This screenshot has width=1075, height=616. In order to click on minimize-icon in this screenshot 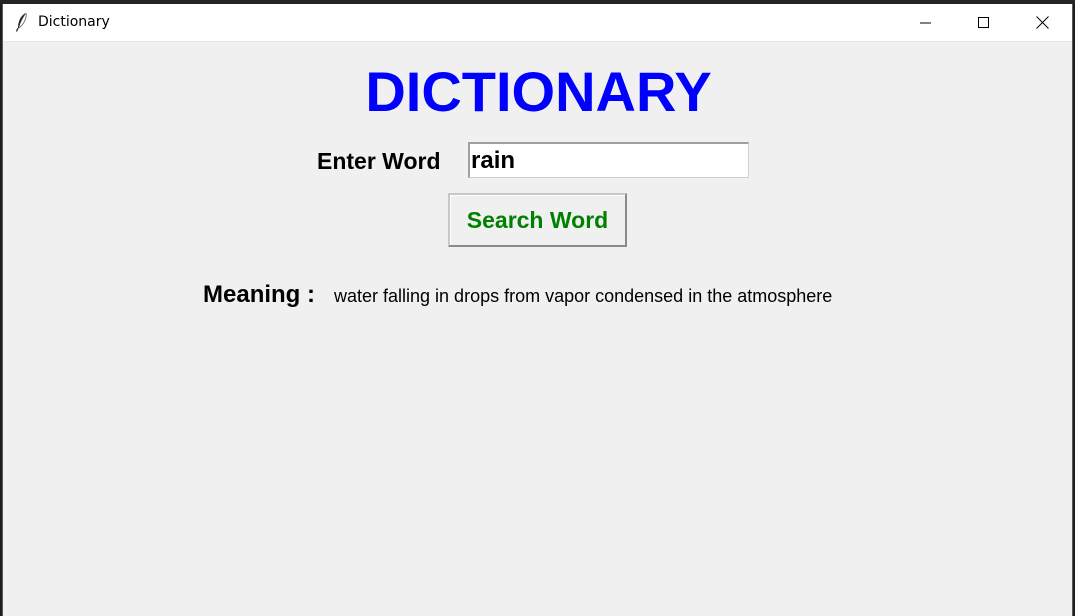, I will do `click(925, 22)`.